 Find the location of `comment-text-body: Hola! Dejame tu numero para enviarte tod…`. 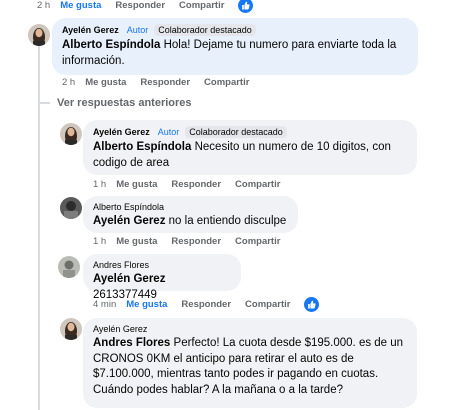

comment-text-body: Hola! Dejame tu numero para enviarte tod… is located at coordinates (278, 45).